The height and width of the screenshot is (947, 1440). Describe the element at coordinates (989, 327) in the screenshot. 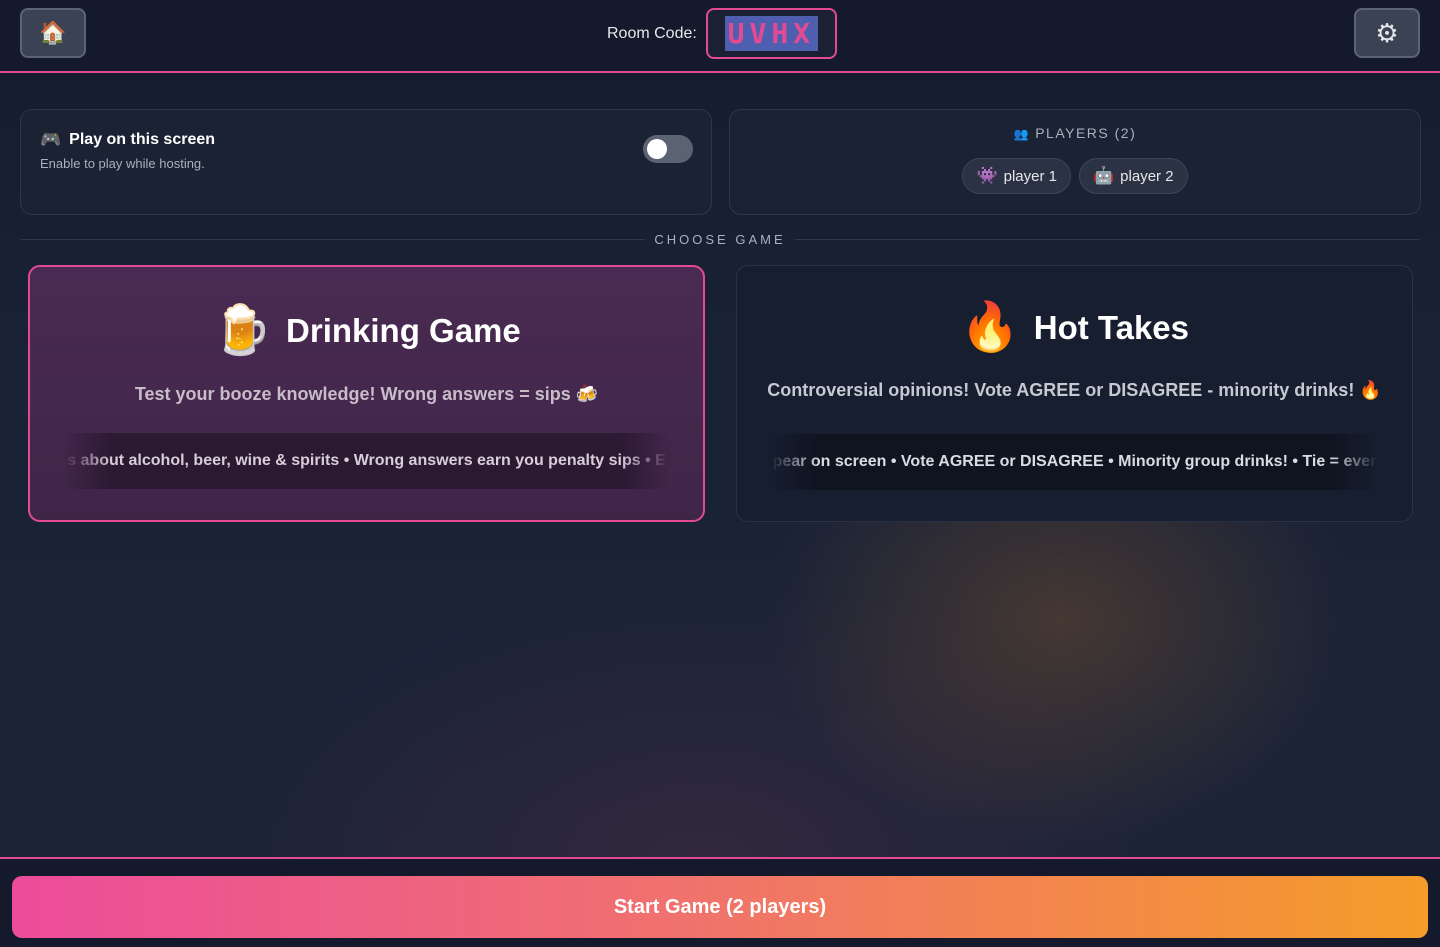

I see `fire-icon: 🔥` at that location.